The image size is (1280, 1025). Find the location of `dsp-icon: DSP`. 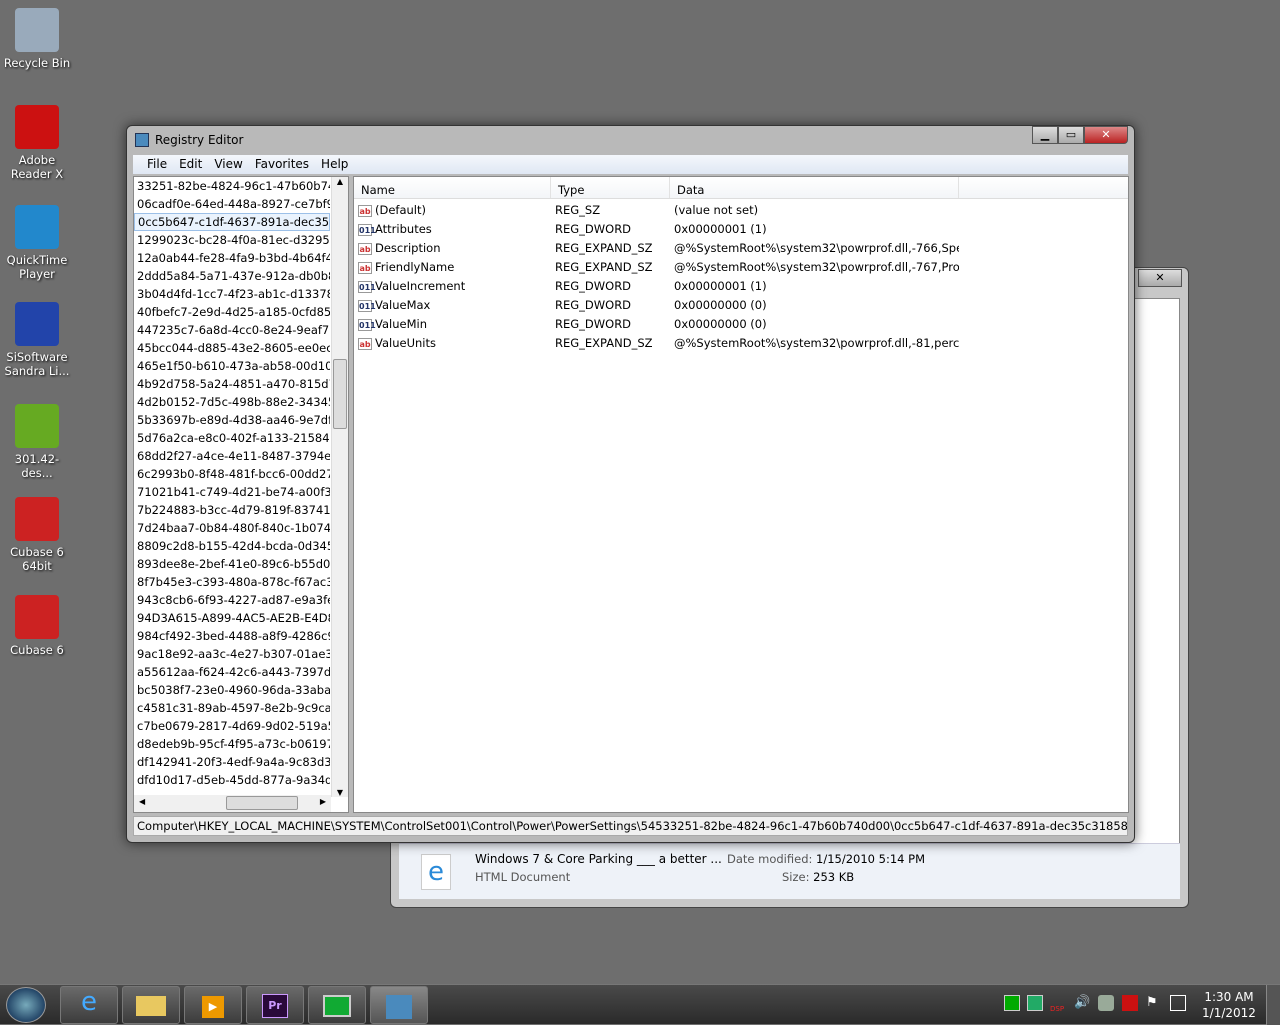

dsp-icon: DSP is located at coordinates (1058, 1004).